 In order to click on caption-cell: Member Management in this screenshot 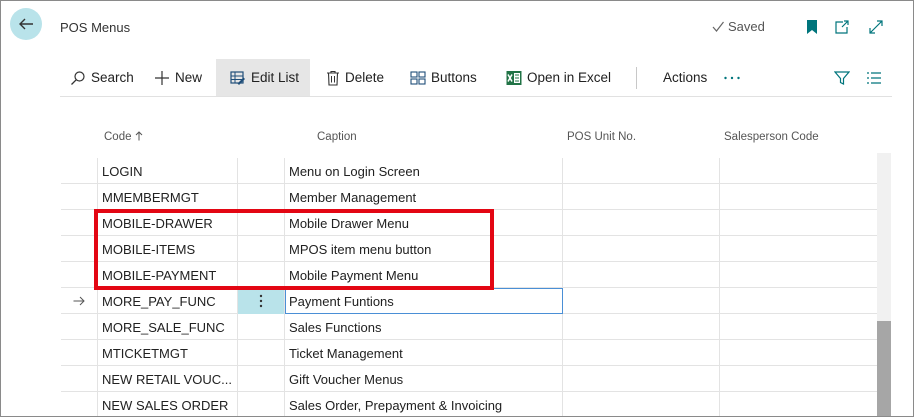, I will do `click(424, 197)`.